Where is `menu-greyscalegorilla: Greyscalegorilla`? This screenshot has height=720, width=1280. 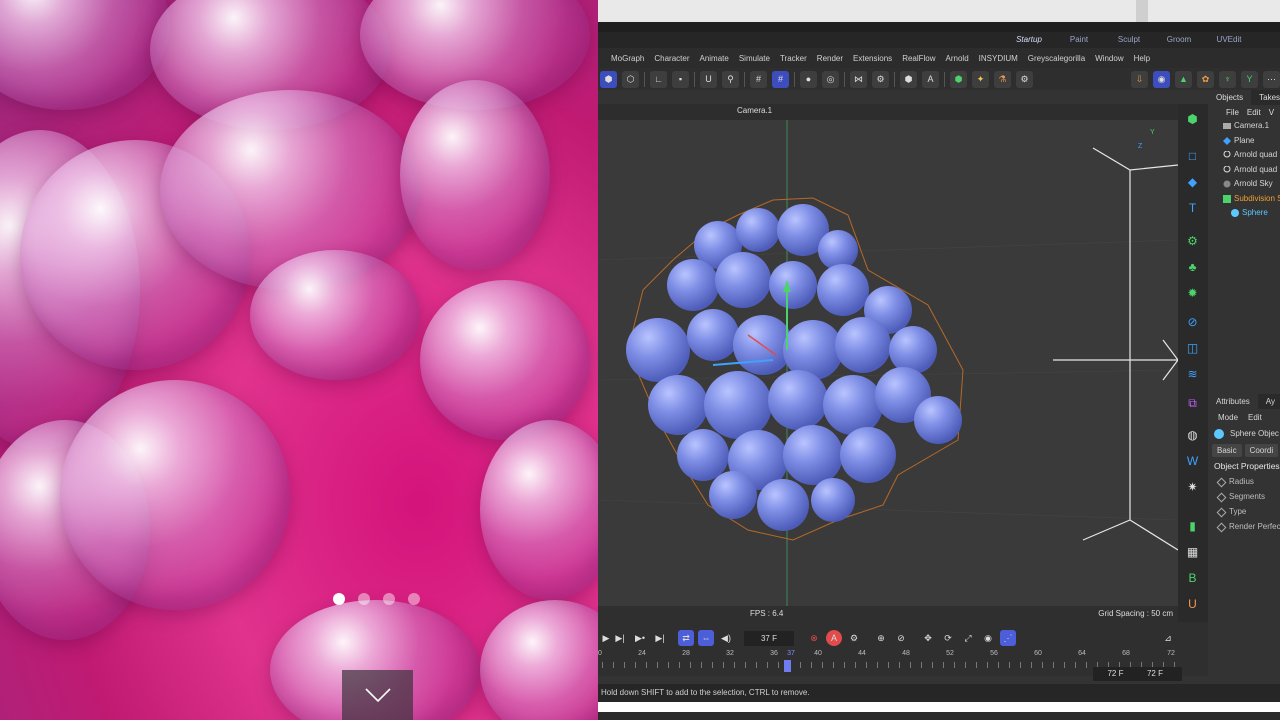
menu-greyscalegorilla: Greyscalegorilla is located at coordinates (1056, 58).